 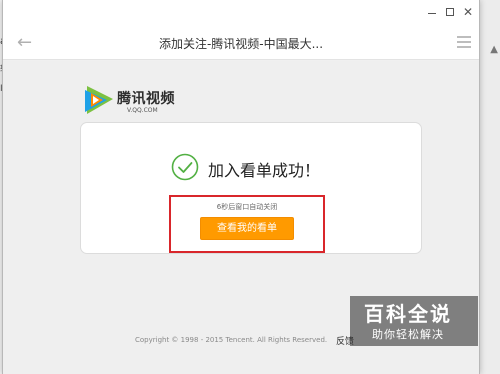 What do you see at coordinates (408, 334) in the screenshot?
I see `watermark-subtitle: 助你轻松解决` at bounding box center [408, 334].